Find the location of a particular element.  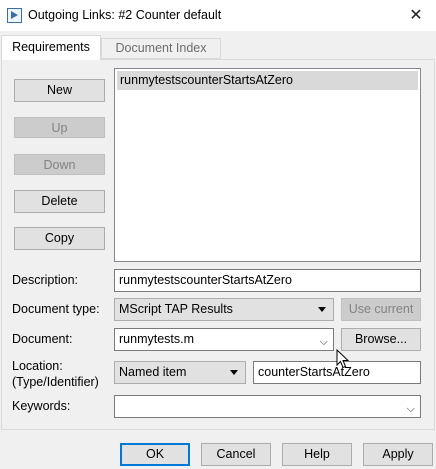

window-title: Outgoing Links: #2 Counter default is located at coordinates (125, 15).